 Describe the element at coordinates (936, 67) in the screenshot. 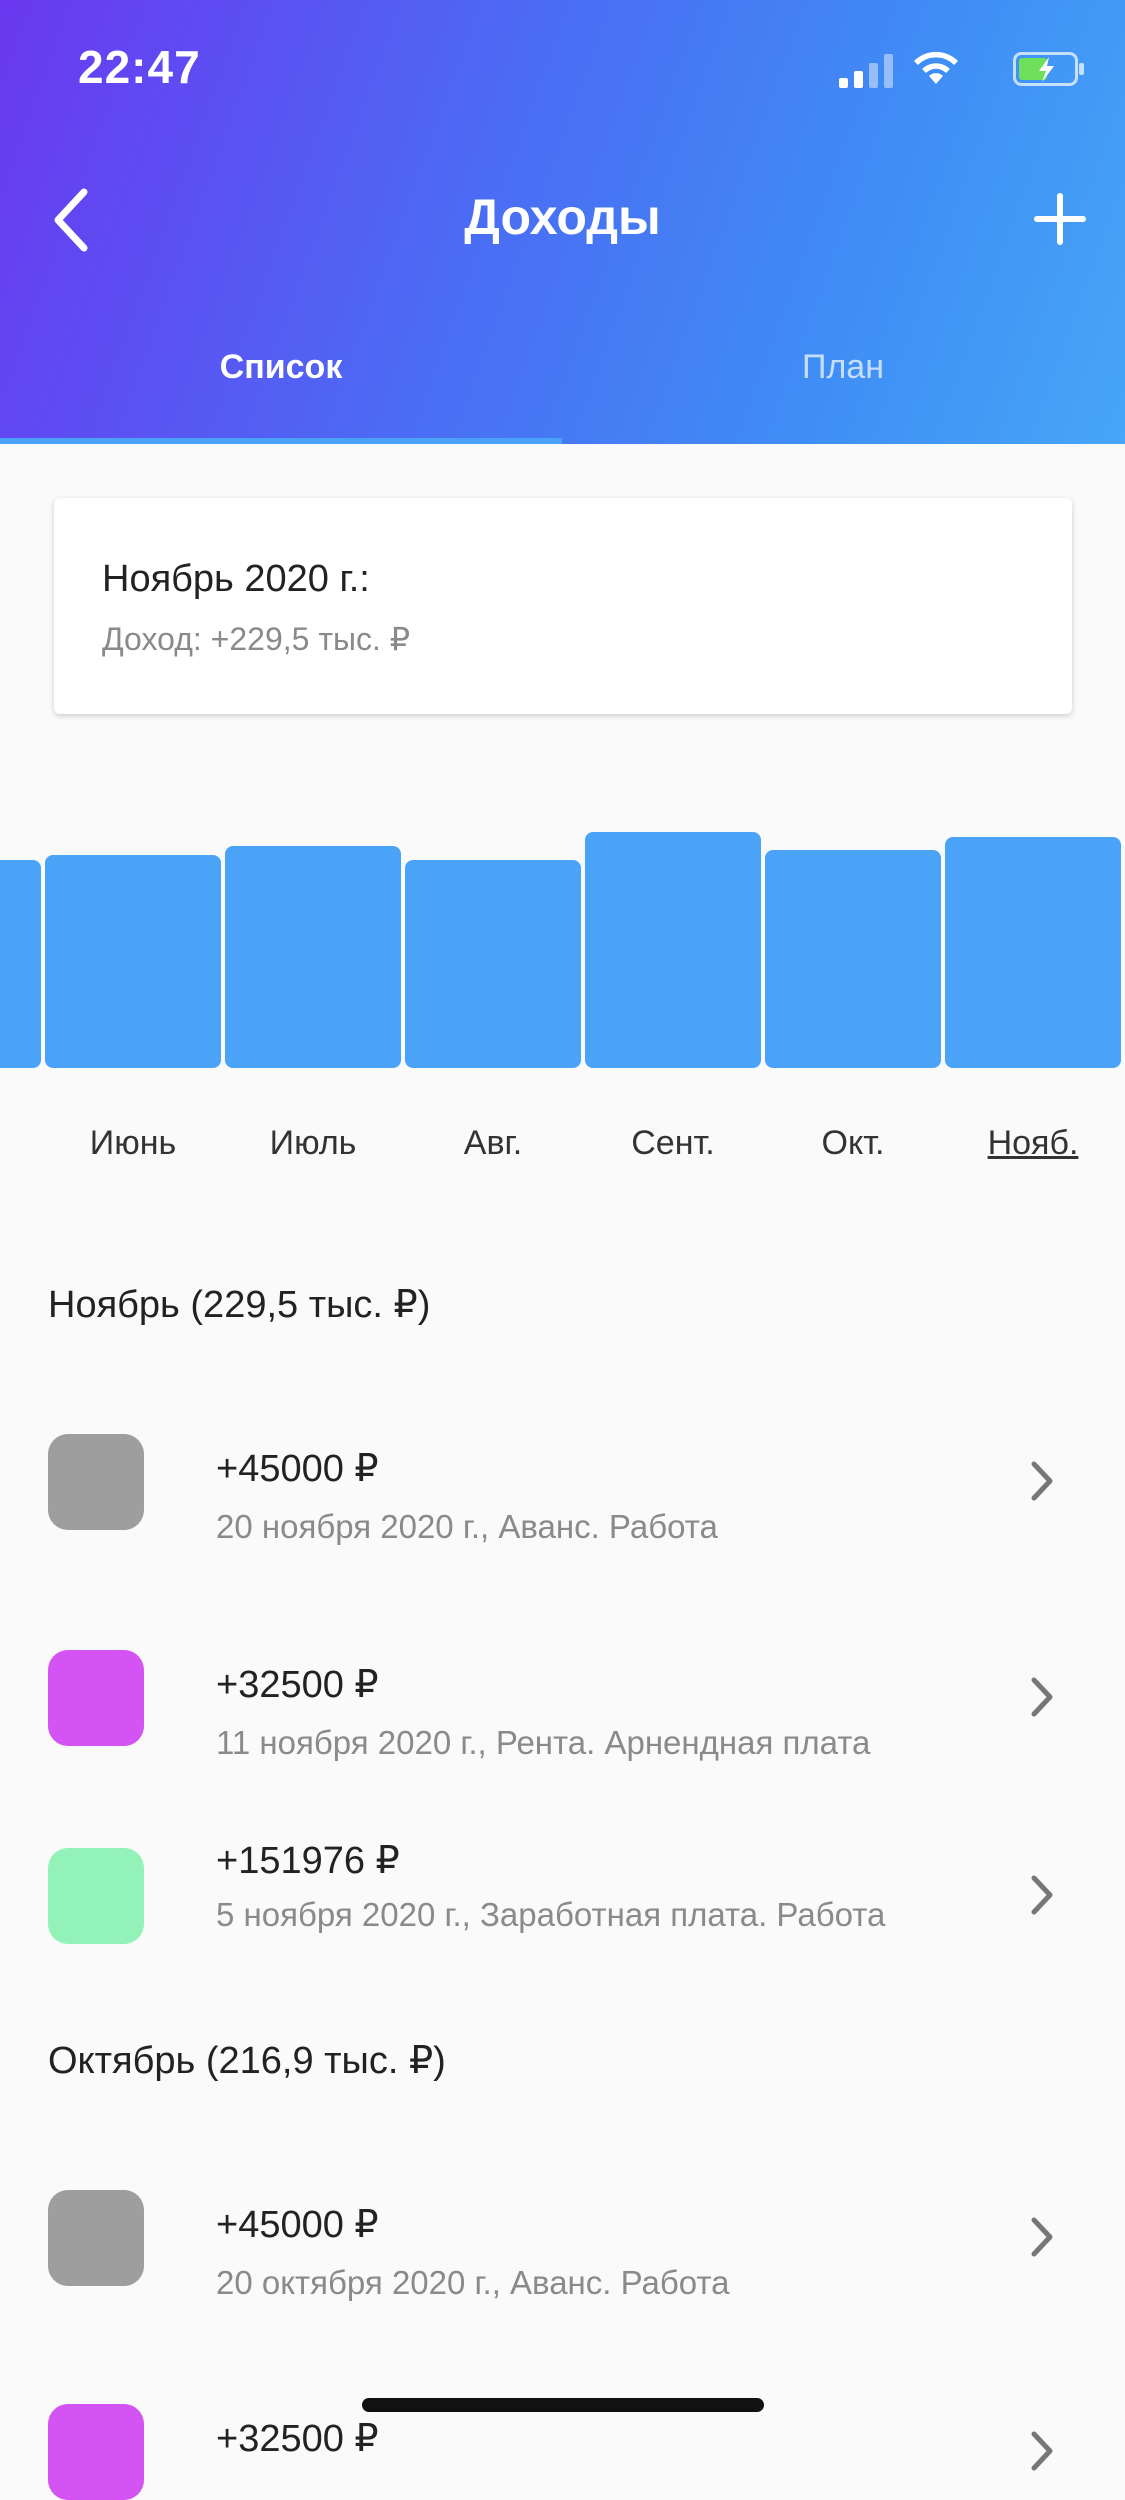

I see `wifi-icon` at that location.